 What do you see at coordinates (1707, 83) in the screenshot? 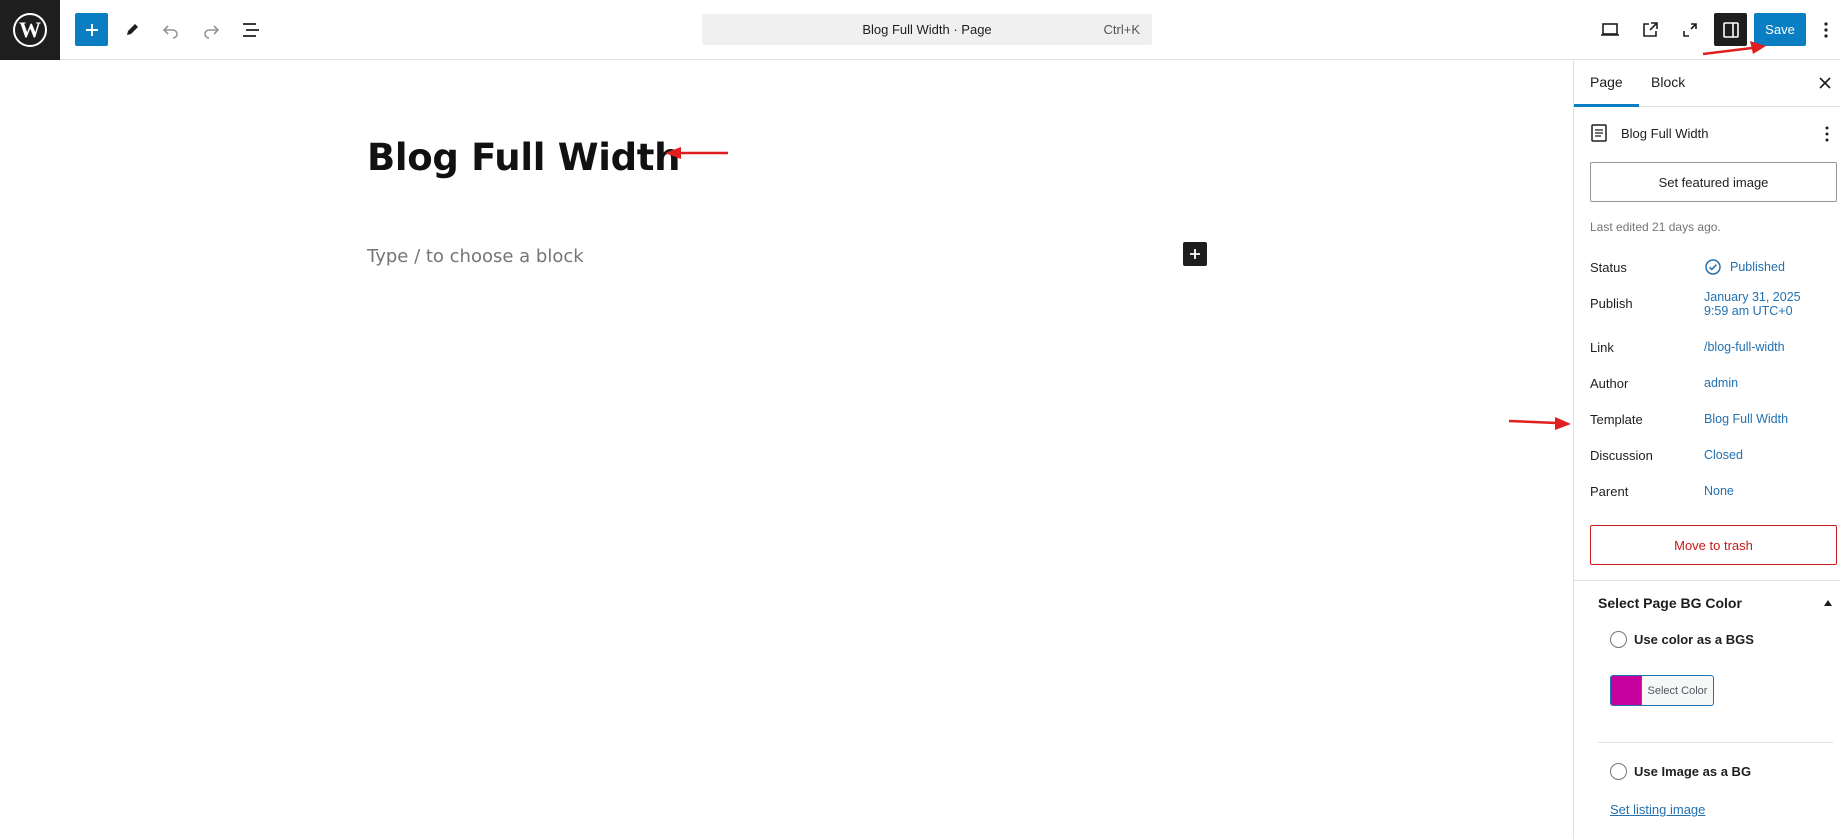
I see `sidebar-tabs: Page Block` at bounding box center [1707, 83].